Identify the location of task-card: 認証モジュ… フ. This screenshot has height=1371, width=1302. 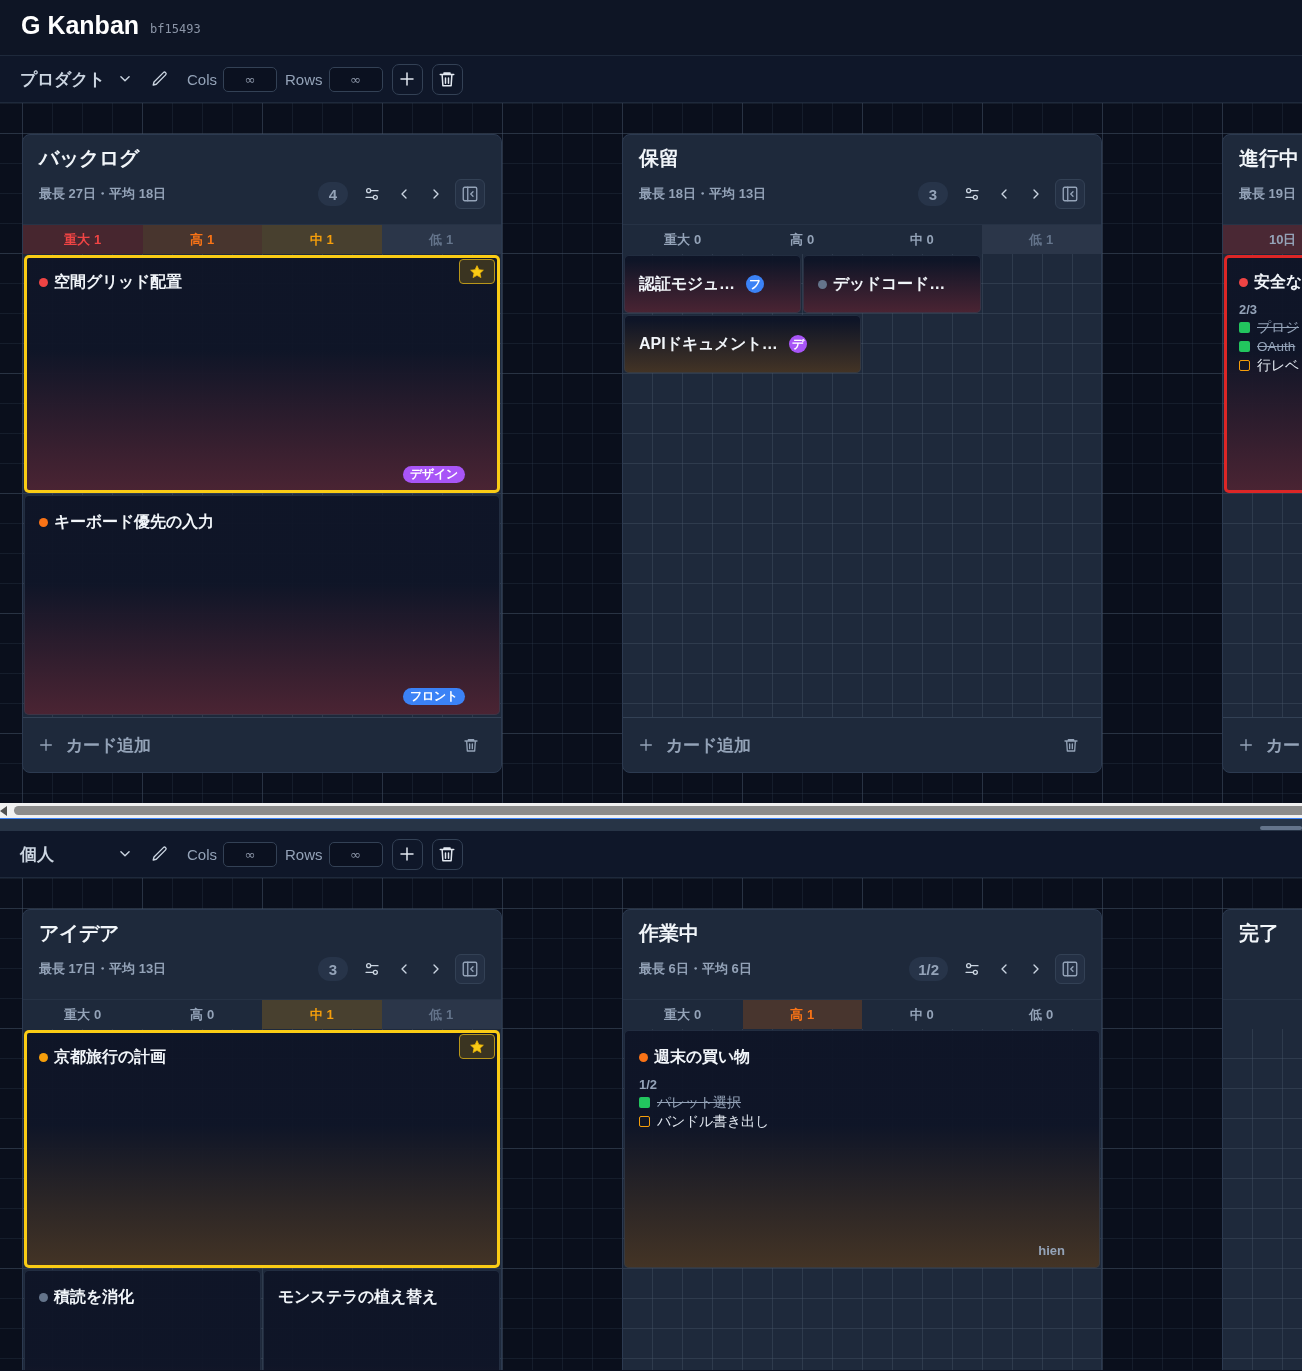
(713, 284).